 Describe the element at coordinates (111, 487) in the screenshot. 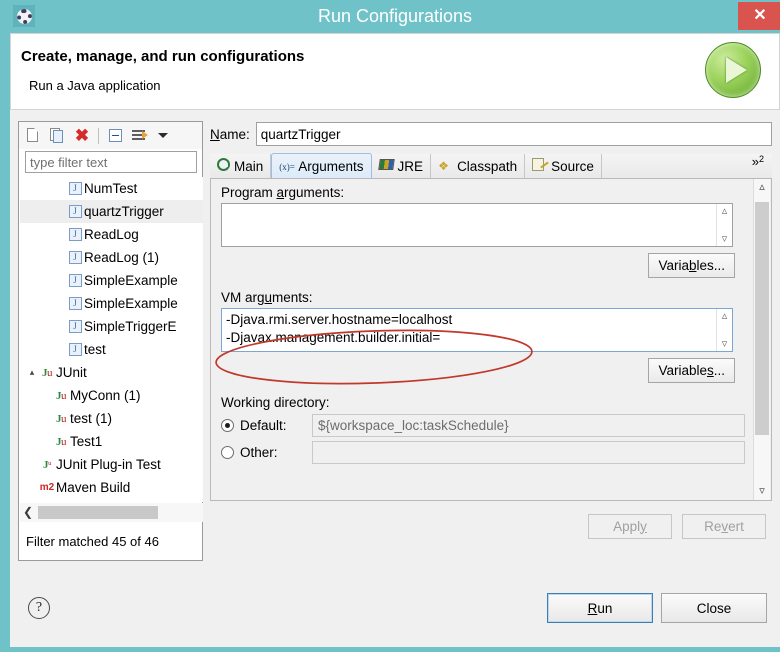

I see `tree-item-maven-build: m2 Maven Build` at that location.